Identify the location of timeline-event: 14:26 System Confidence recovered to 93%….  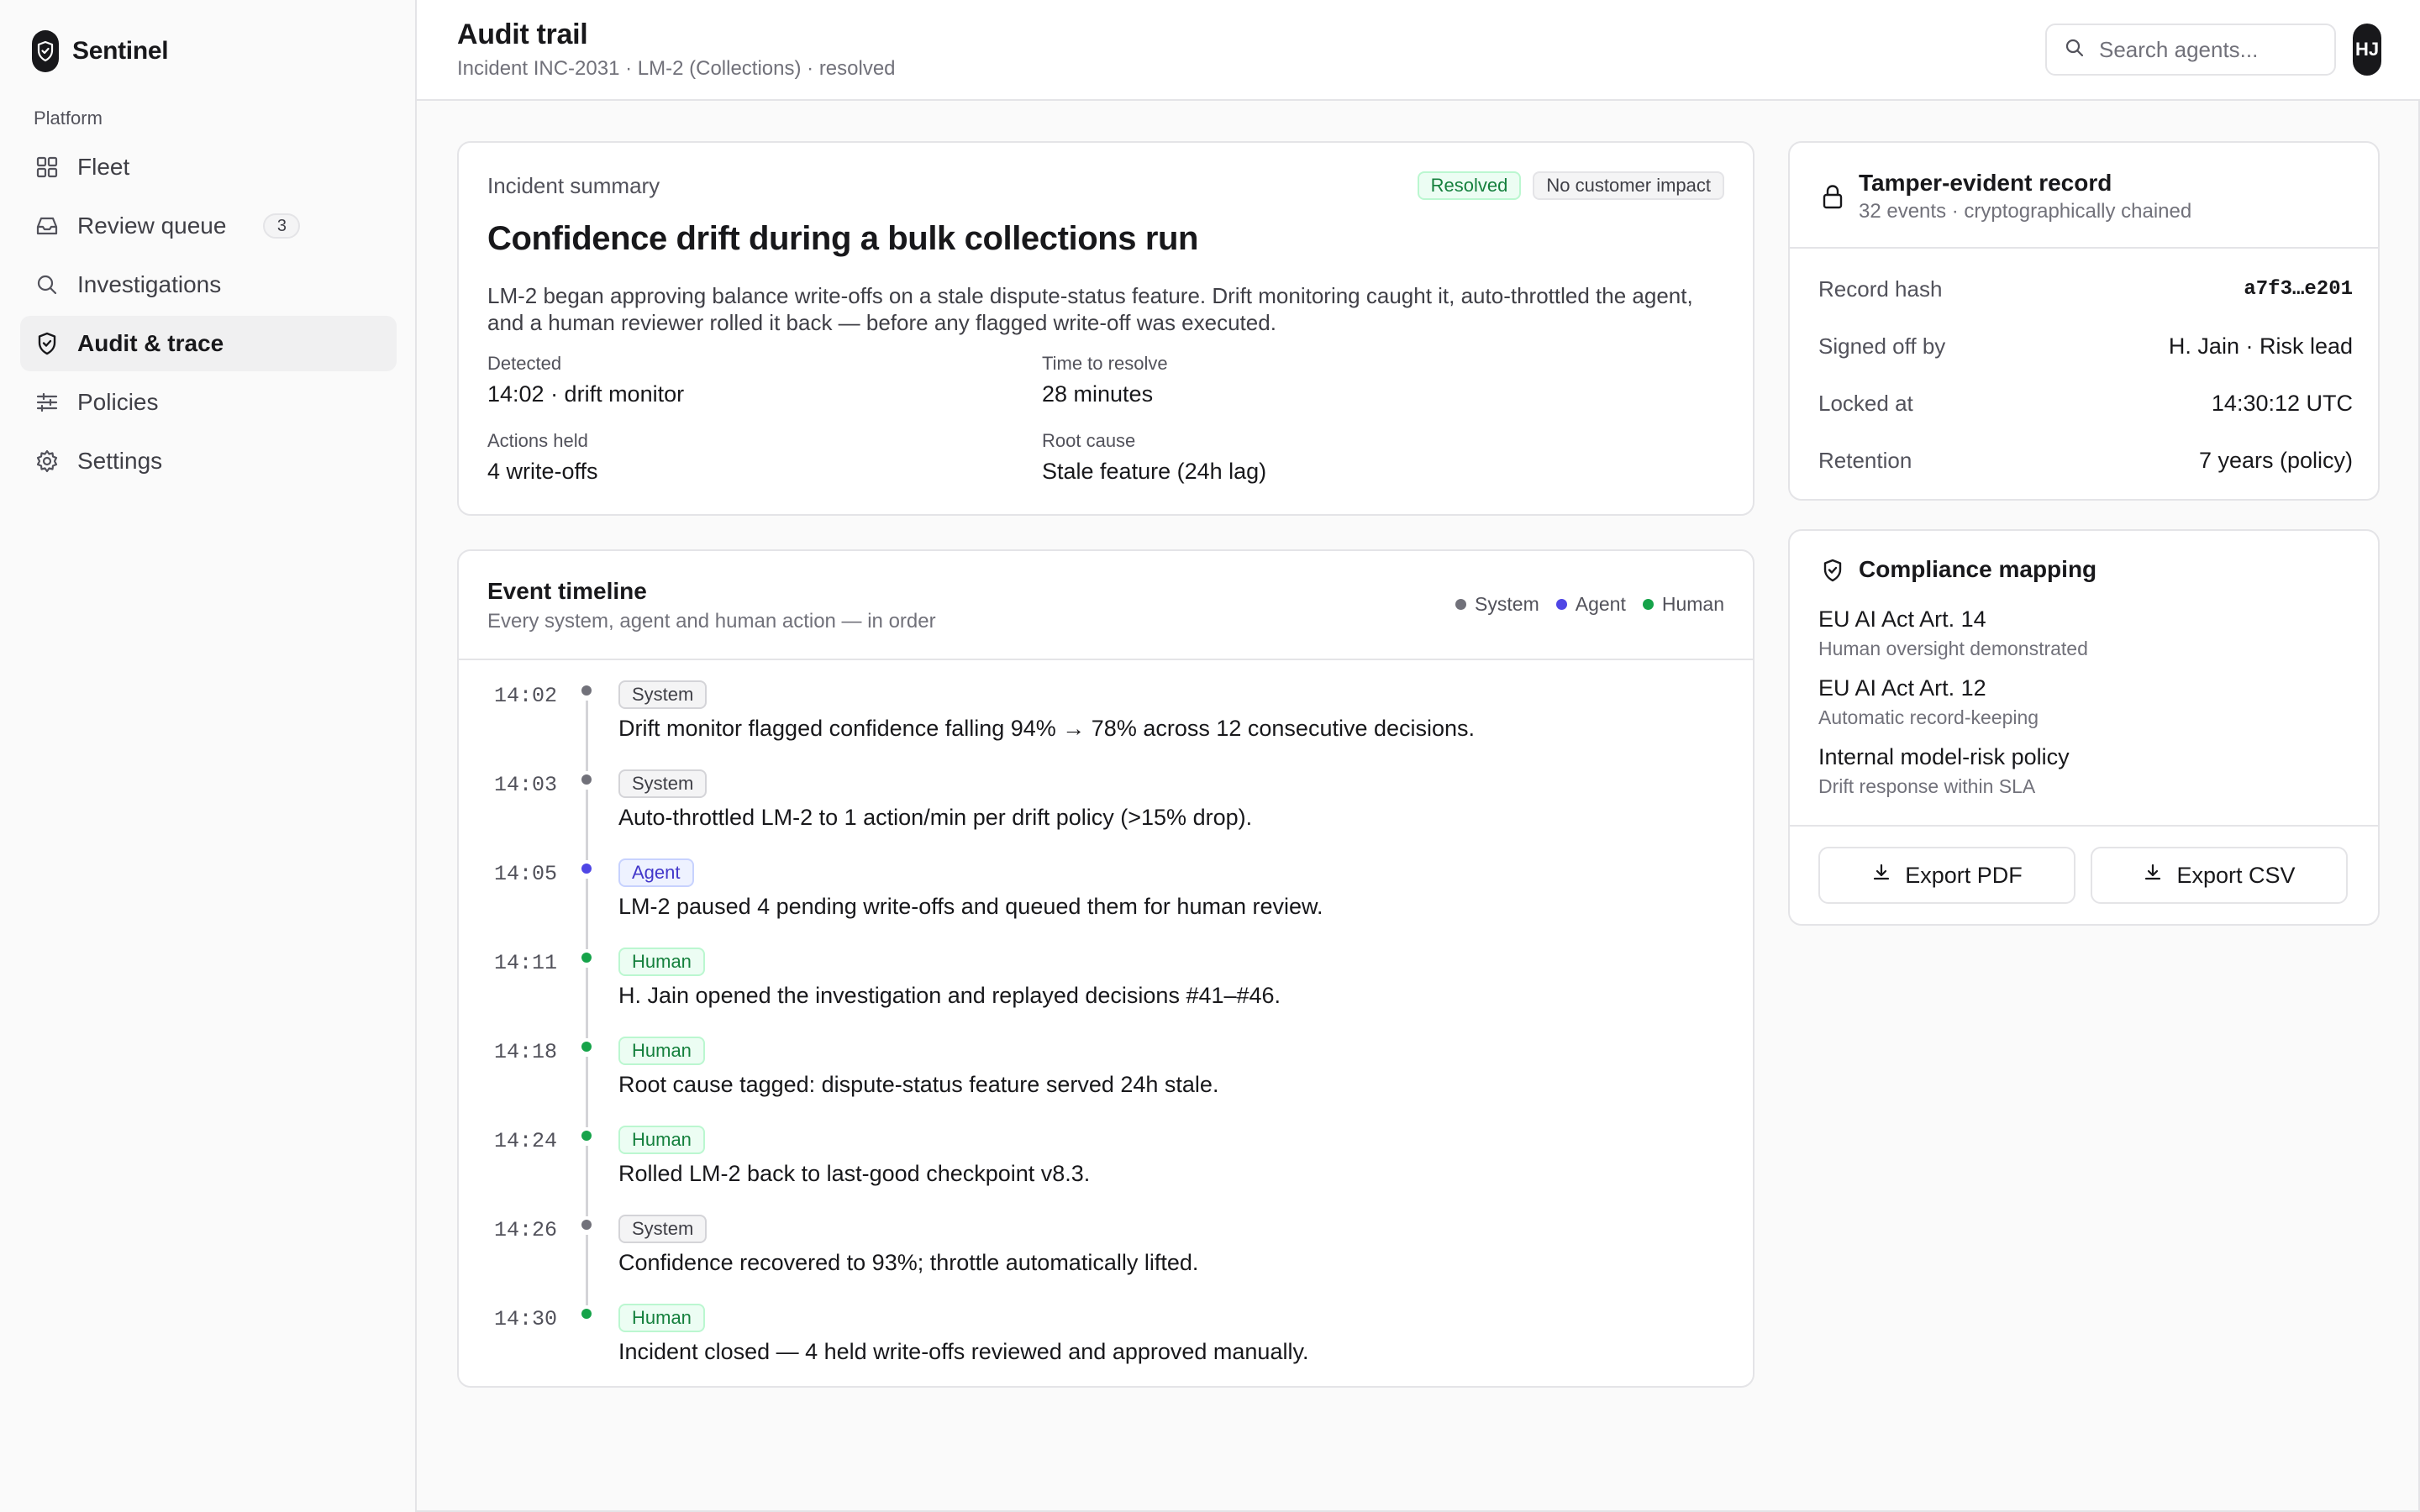
(1106, 1258).